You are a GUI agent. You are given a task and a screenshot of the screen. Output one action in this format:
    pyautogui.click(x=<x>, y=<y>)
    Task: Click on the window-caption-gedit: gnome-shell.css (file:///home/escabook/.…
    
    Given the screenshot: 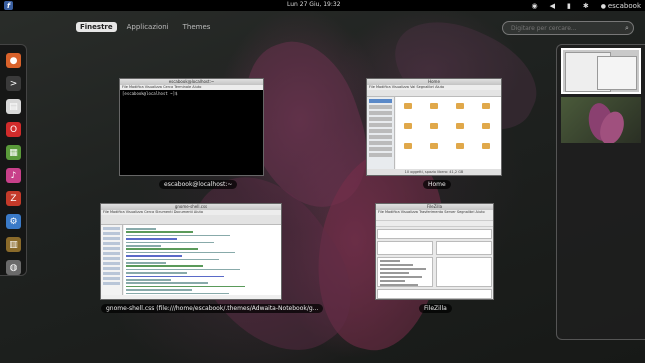 What is the action you would take?
    pyautogui.click(x=212, y=308)
    